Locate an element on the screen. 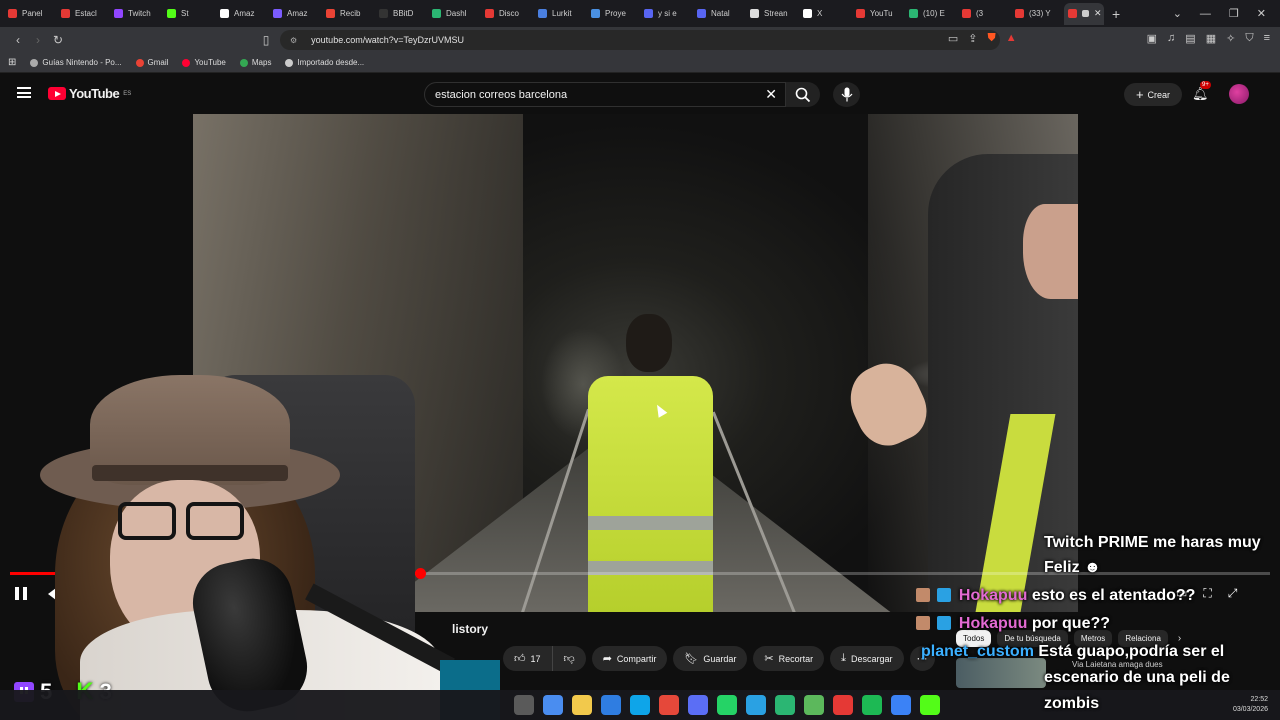 Image resolution: width=1280 pixels, height=720 pixels. close-window-button: ✕ is located at coordinates (1261, 13).